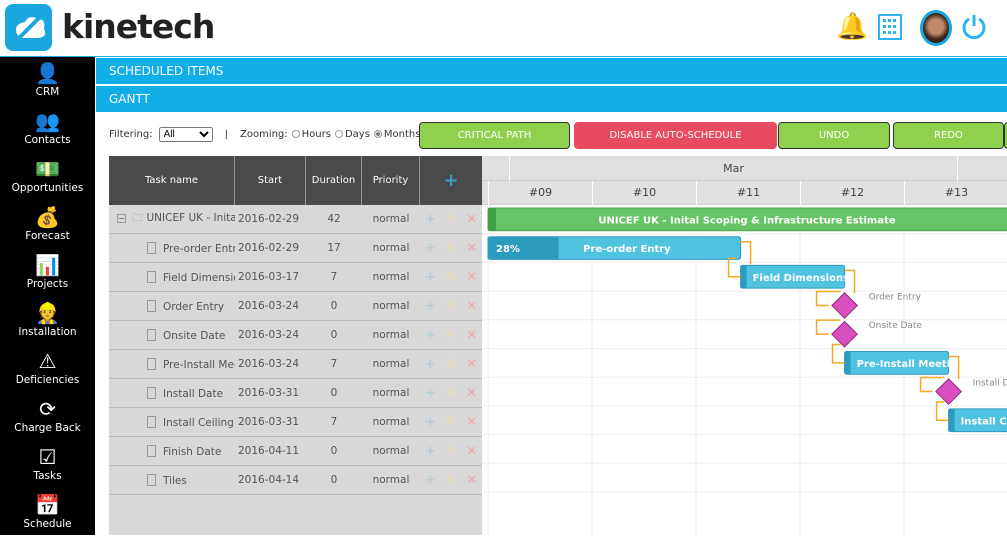 The height and width of the screenshot is (537, 1007). Describe the element at coordinates (47, 417) in the screenshot. I see `sidebar-item-charge-back: ⟳ Charge Back` at that location.